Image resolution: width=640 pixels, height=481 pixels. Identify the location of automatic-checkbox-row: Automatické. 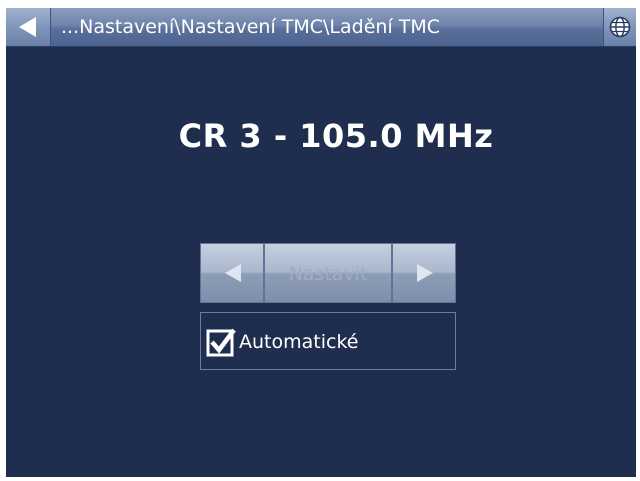
(328, 341).